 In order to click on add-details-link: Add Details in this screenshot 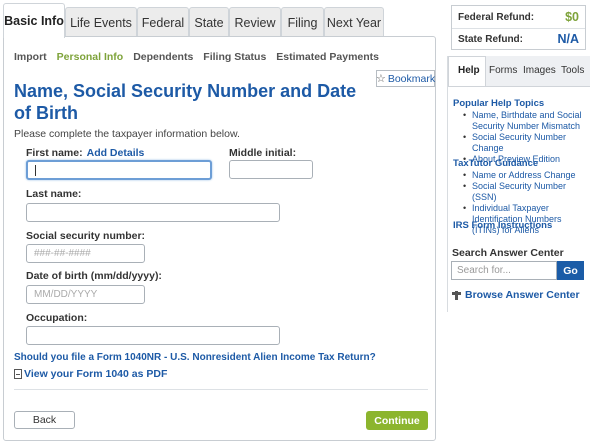, I will do `click(116, 153)`.